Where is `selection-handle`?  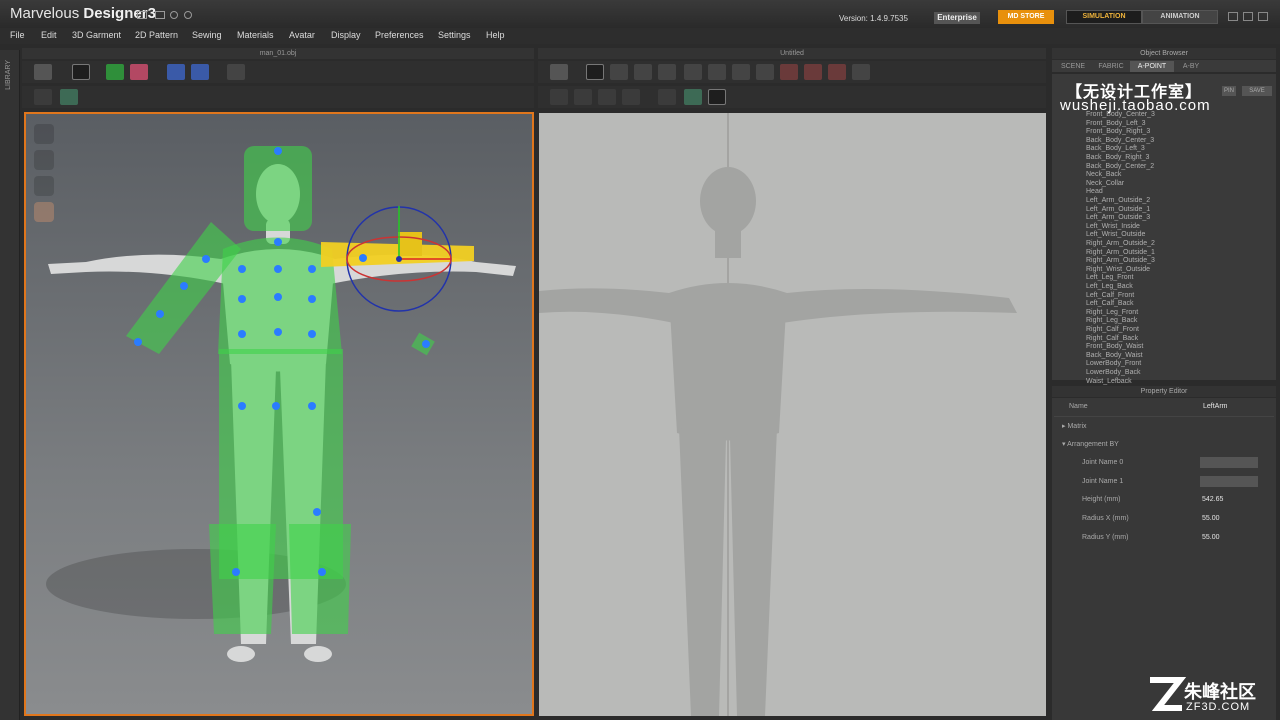 selection-handle is located at coordinates (410, 244).